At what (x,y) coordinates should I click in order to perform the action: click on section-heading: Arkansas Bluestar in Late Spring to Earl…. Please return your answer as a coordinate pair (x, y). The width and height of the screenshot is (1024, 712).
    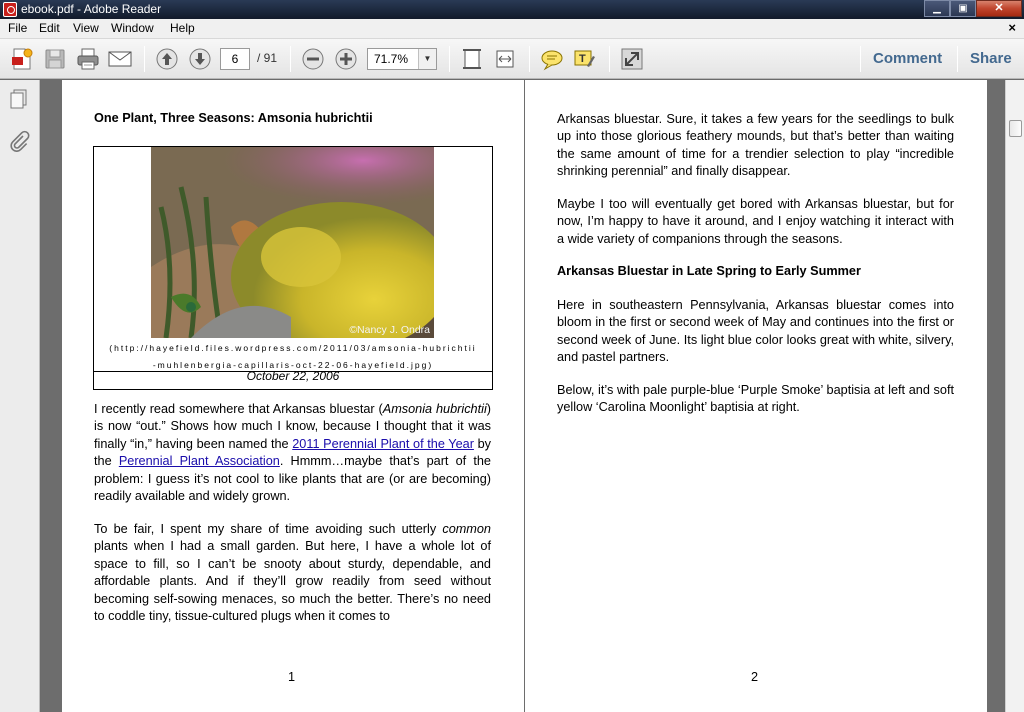
    Looking at the image, I should click on (709, 271).